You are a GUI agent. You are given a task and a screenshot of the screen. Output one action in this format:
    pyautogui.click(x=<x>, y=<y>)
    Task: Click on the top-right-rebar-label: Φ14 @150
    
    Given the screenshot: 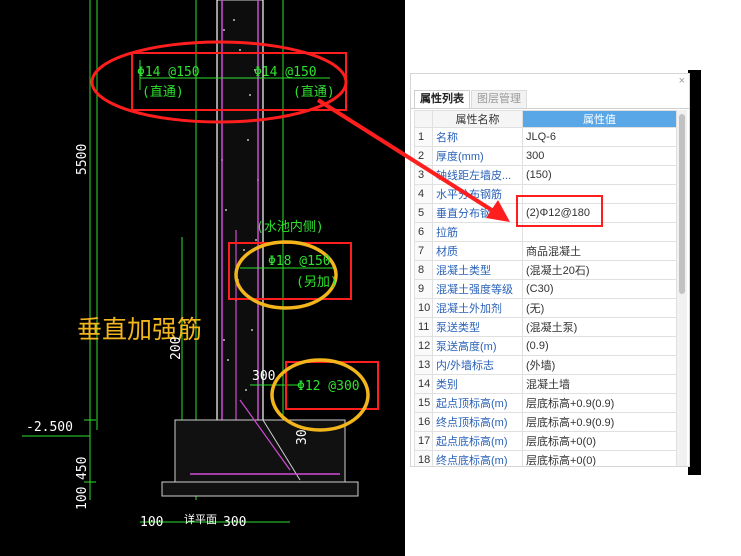 What is the action you would take?
    pyautogui.click(x=285, y=72)
    